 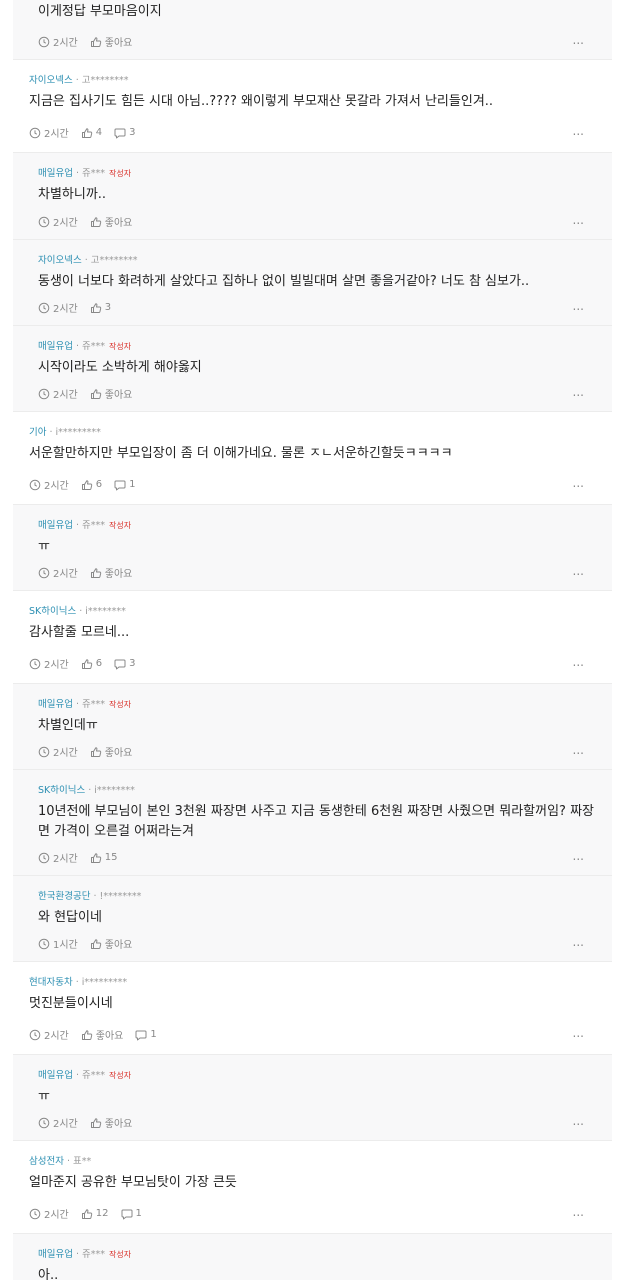 I want to click on comment-text: 얼마준지 공유한 부모님탓이 가장 큰듯, so click(x=133, y=1182).